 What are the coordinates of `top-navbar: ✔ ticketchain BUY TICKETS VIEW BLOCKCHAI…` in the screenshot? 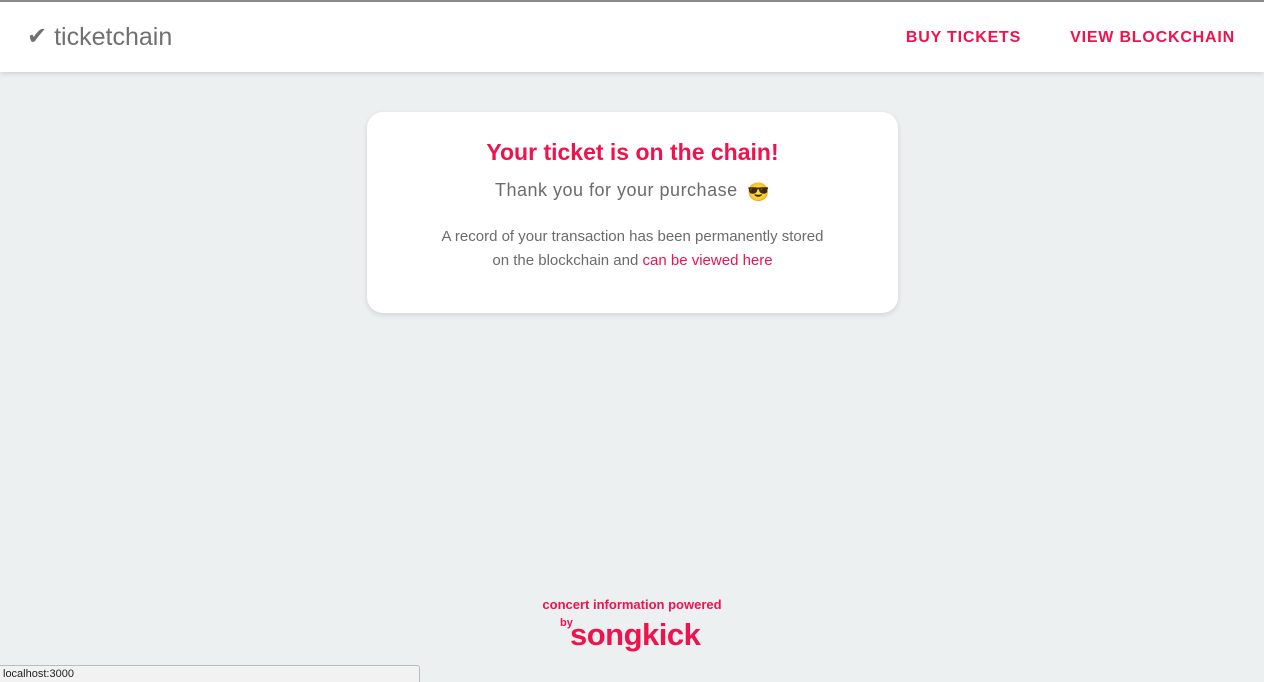 It's located at (632, 37).